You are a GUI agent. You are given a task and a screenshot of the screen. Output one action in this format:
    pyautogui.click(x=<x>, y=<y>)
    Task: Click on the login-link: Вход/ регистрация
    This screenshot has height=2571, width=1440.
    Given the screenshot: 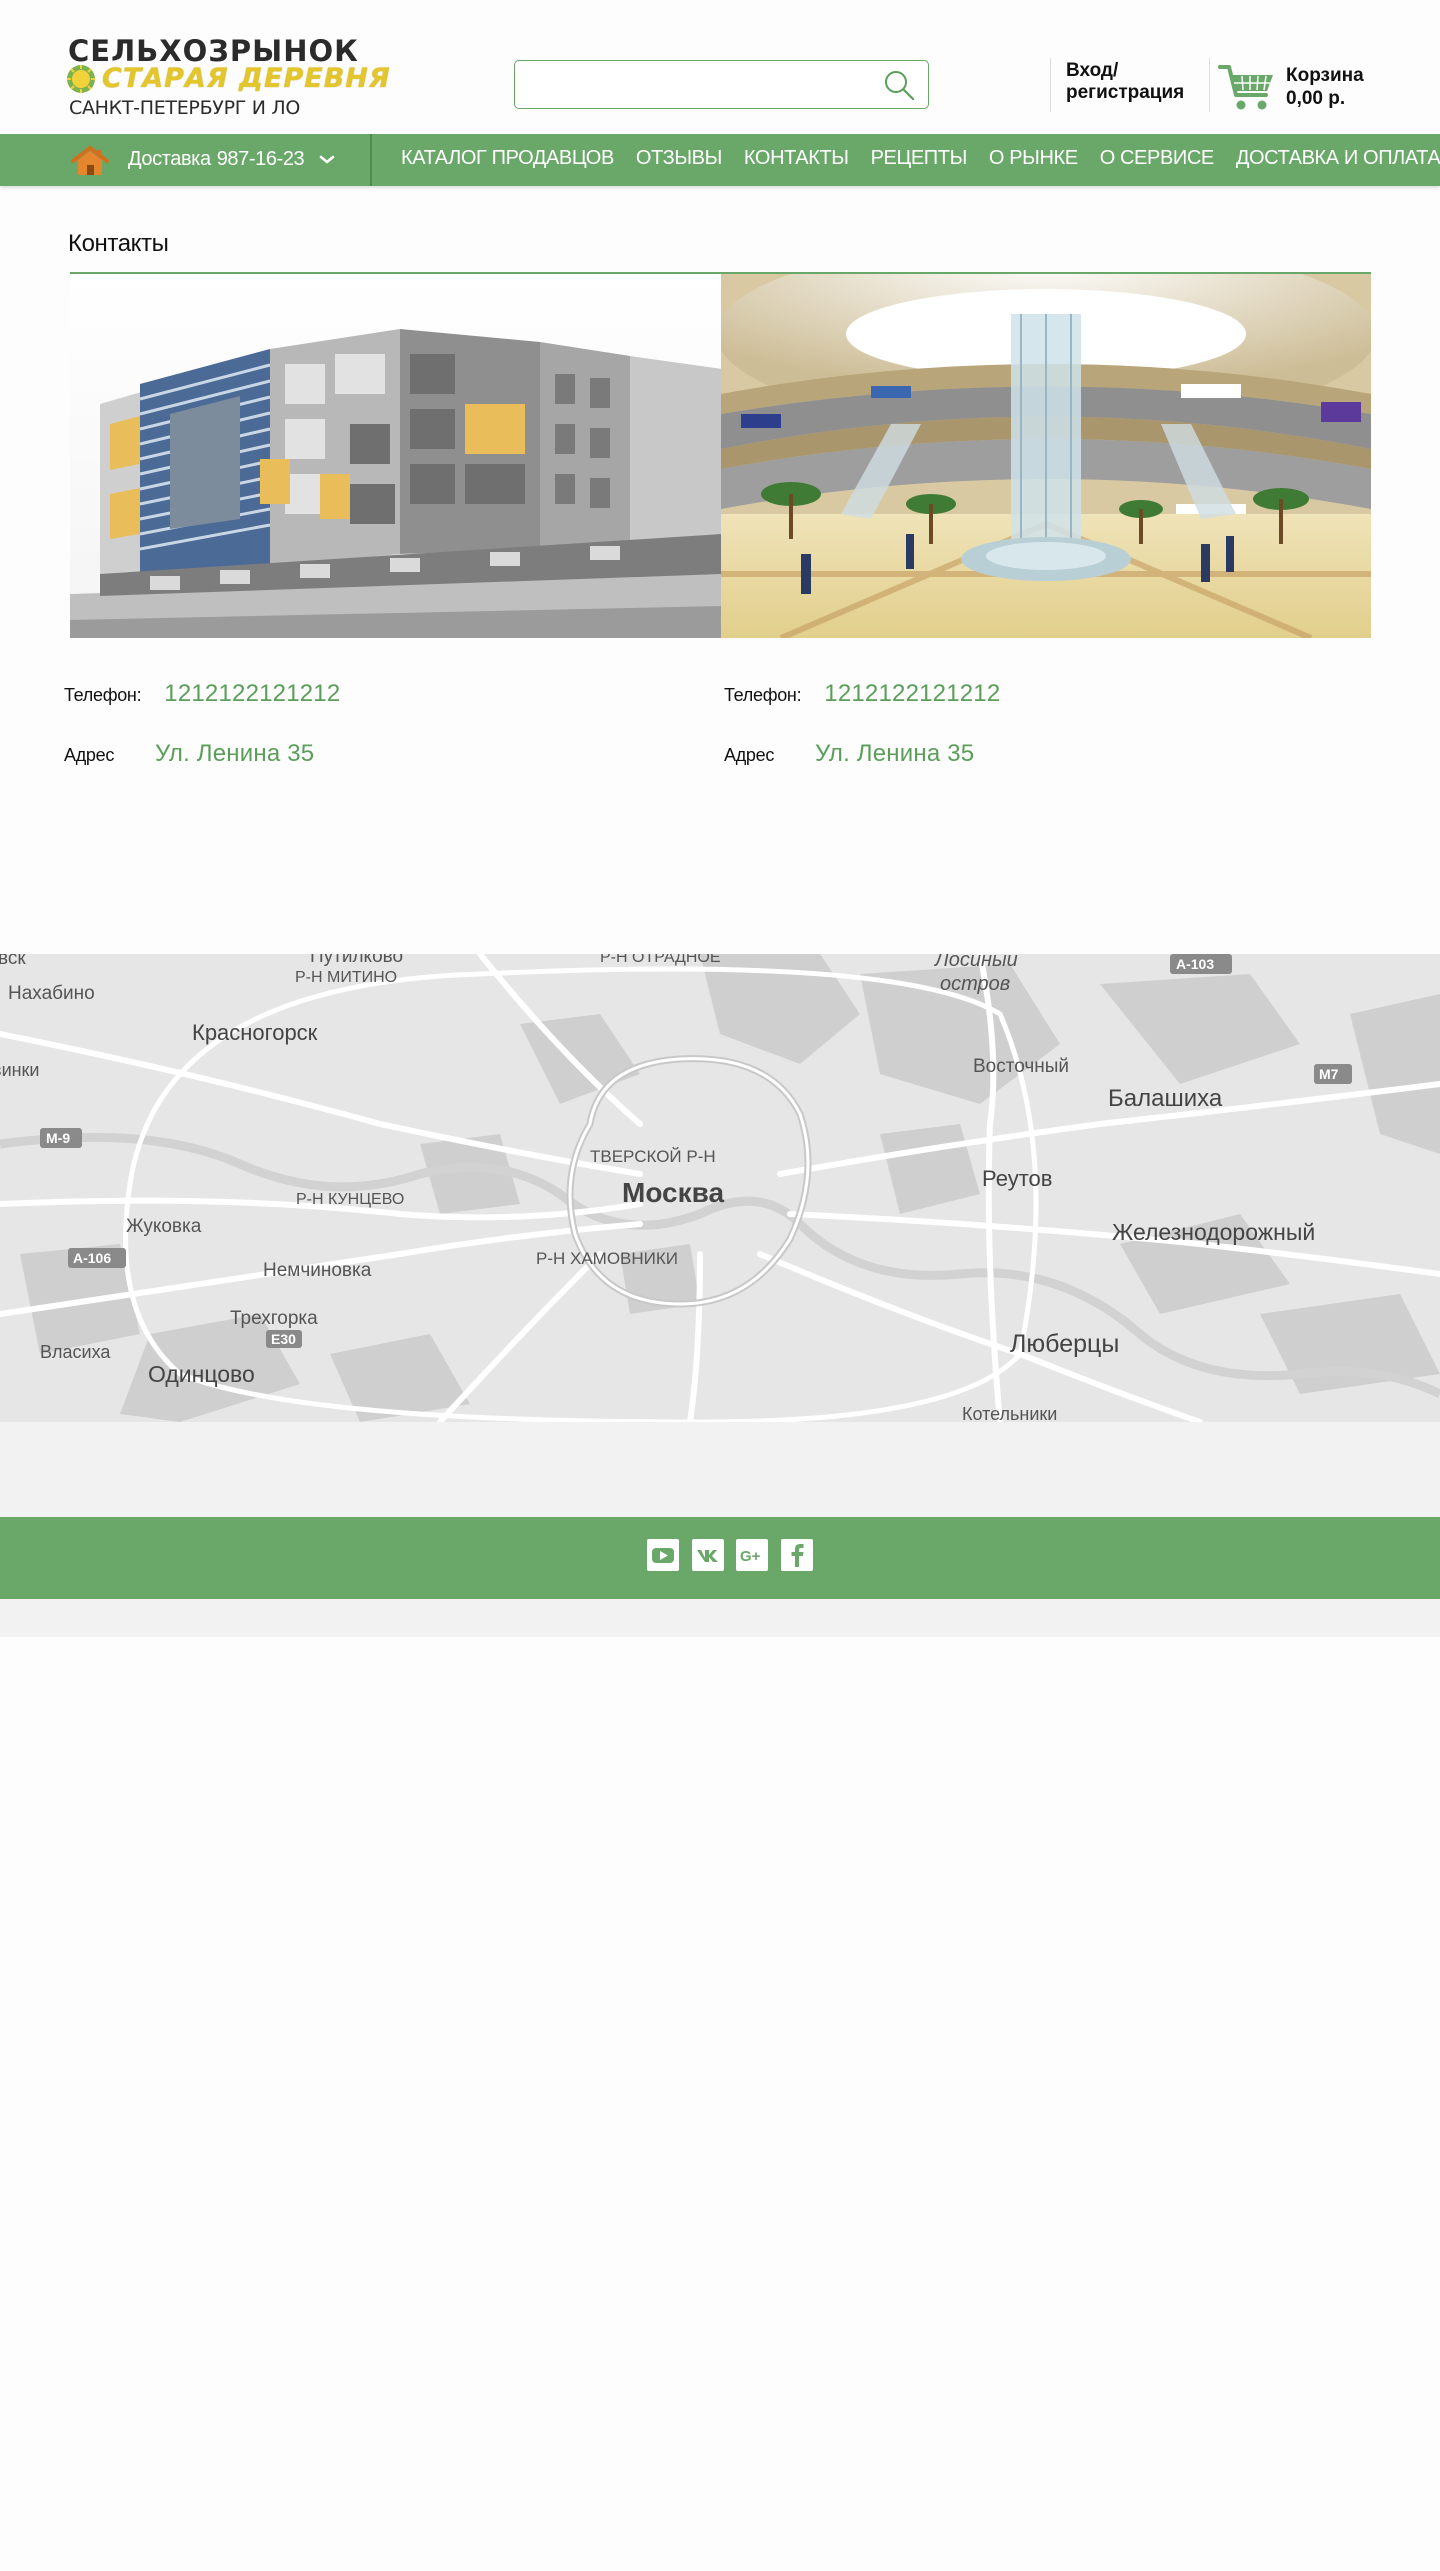 What is the action you would take?
    pyautogui.click(x=1125, y=82)
    